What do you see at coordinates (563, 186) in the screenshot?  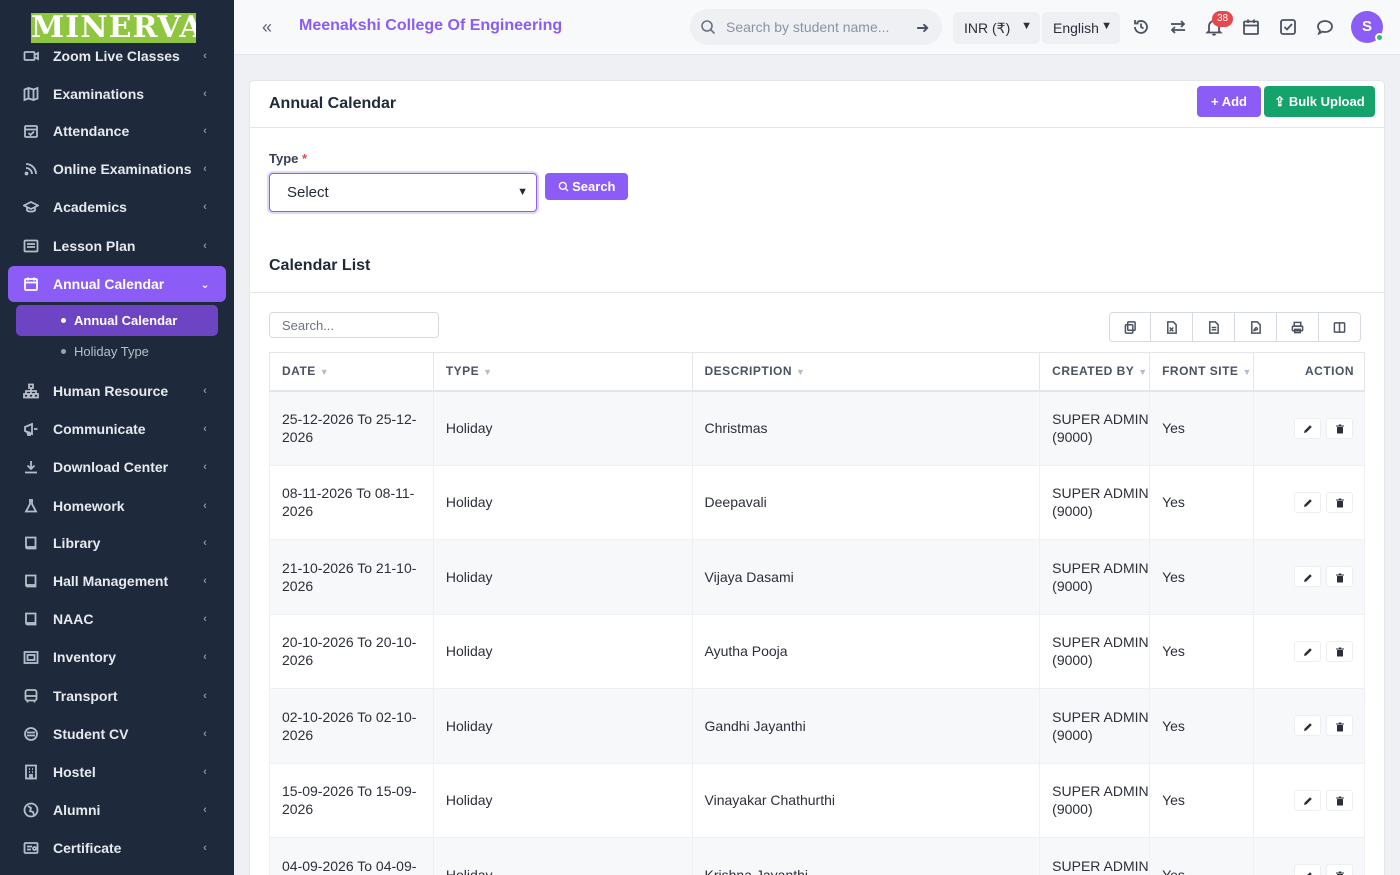 I see `search-icon` at bounding box center [563, 186].